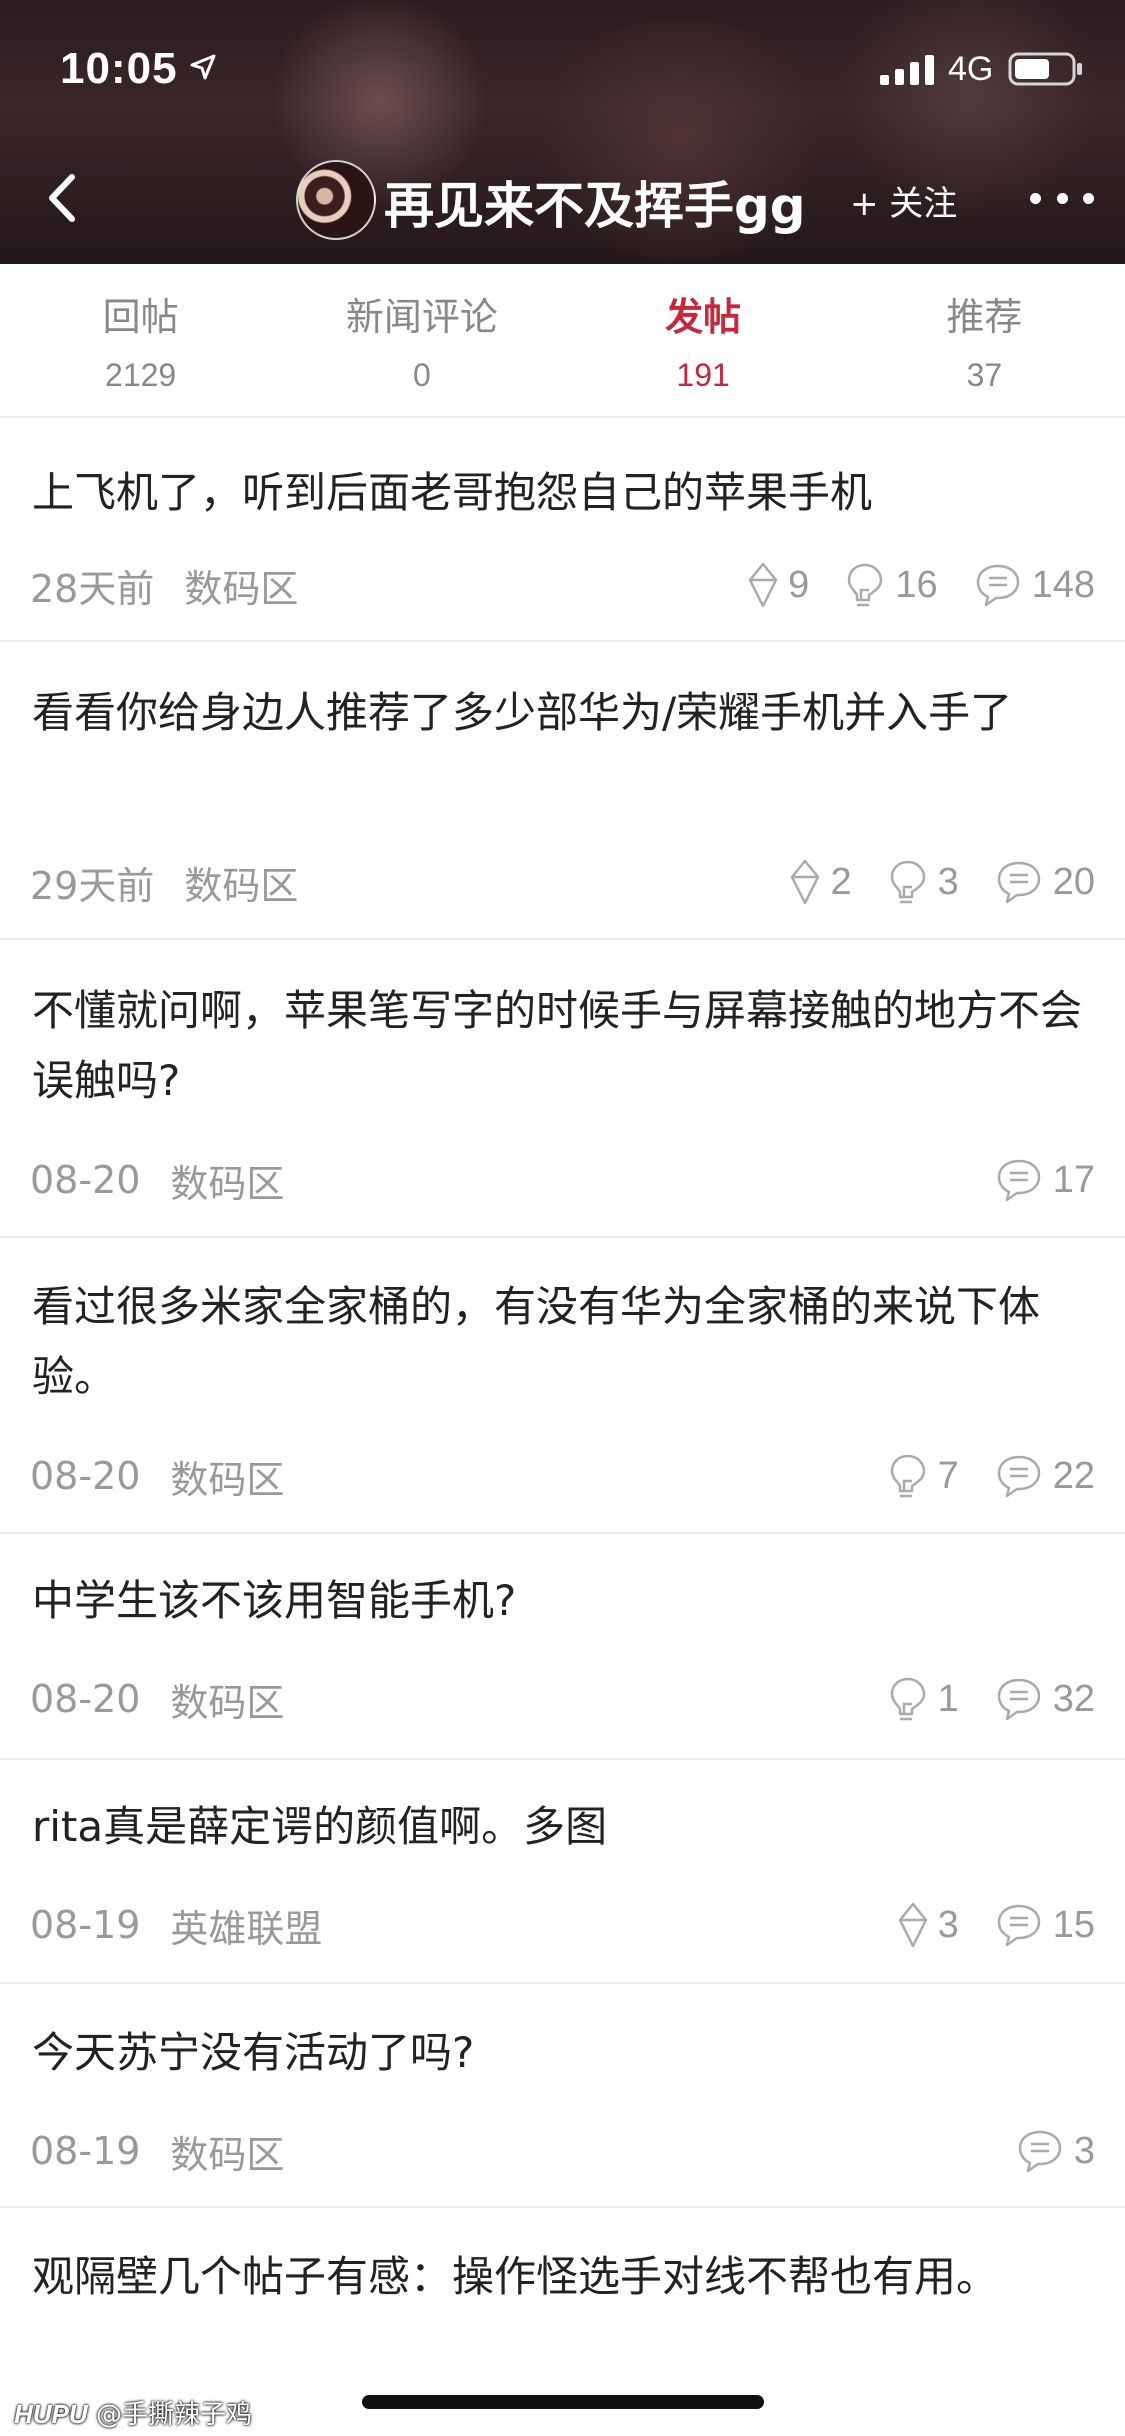 Image resolution: width=1125 pixels, height=2436 pixels. I want to click on post-meta: 08-19 英雄联盟 3 15, so click(562, 1925).